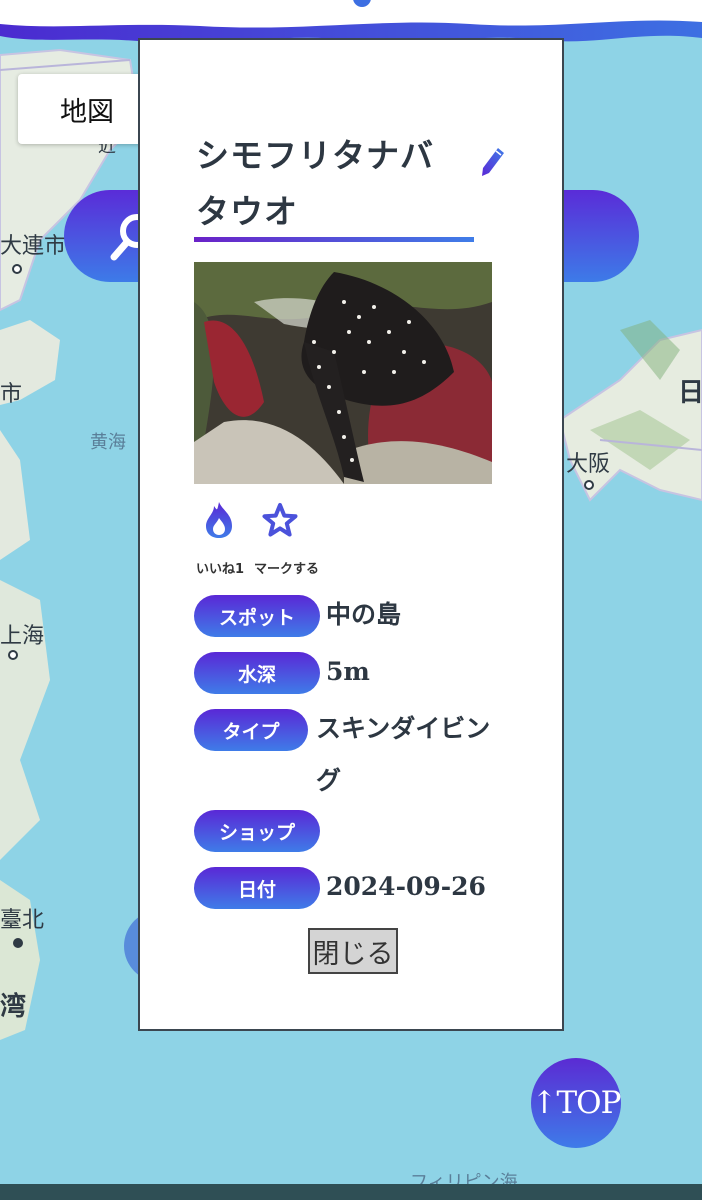 The image size is (702, 1200). What do you see at coordinates (13, 653) in the screenshot?
I see `map-dot-shanghai` at bounding box center [13, 653].